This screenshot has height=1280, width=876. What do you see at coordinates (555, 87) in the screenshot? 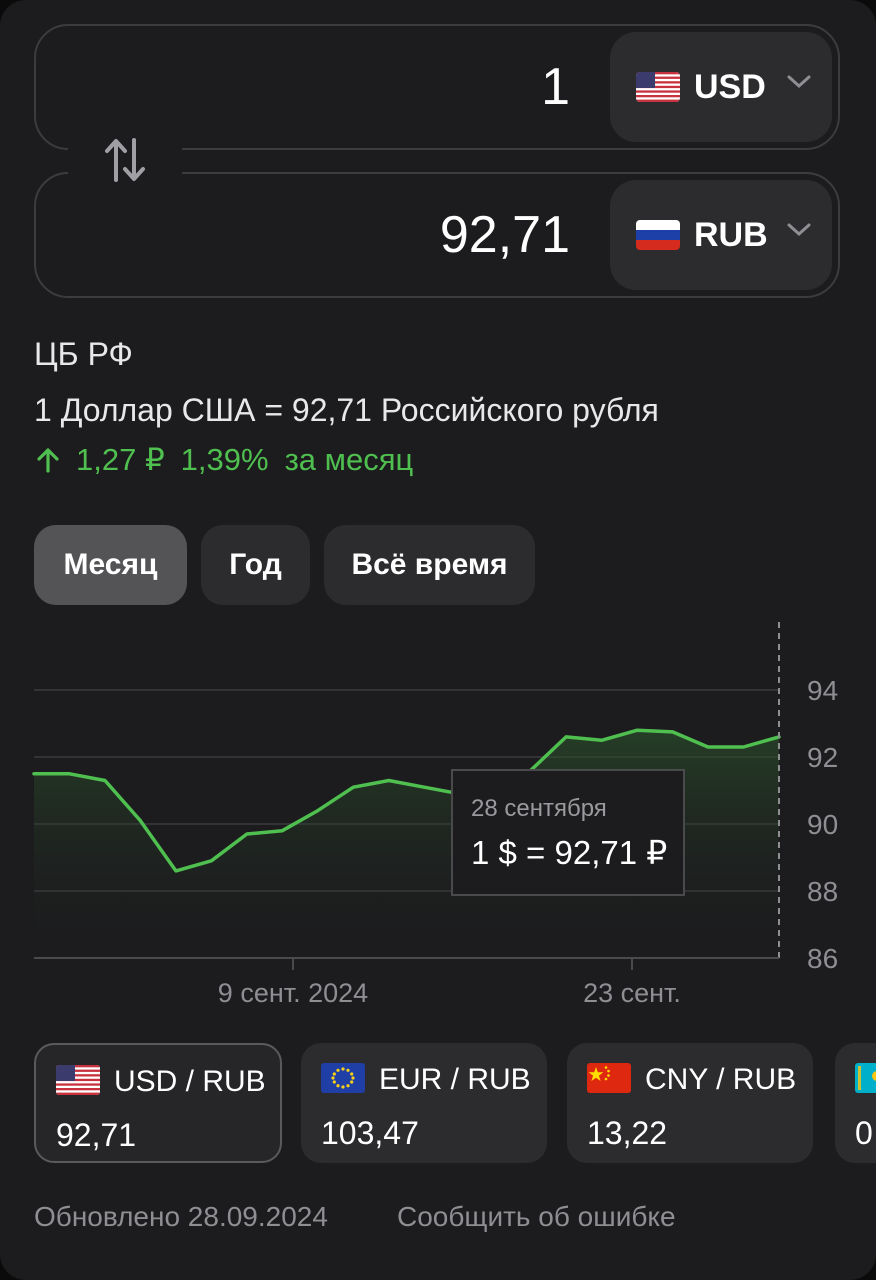
I see `from-amount-input: 1` at bounding box center [555, 87].